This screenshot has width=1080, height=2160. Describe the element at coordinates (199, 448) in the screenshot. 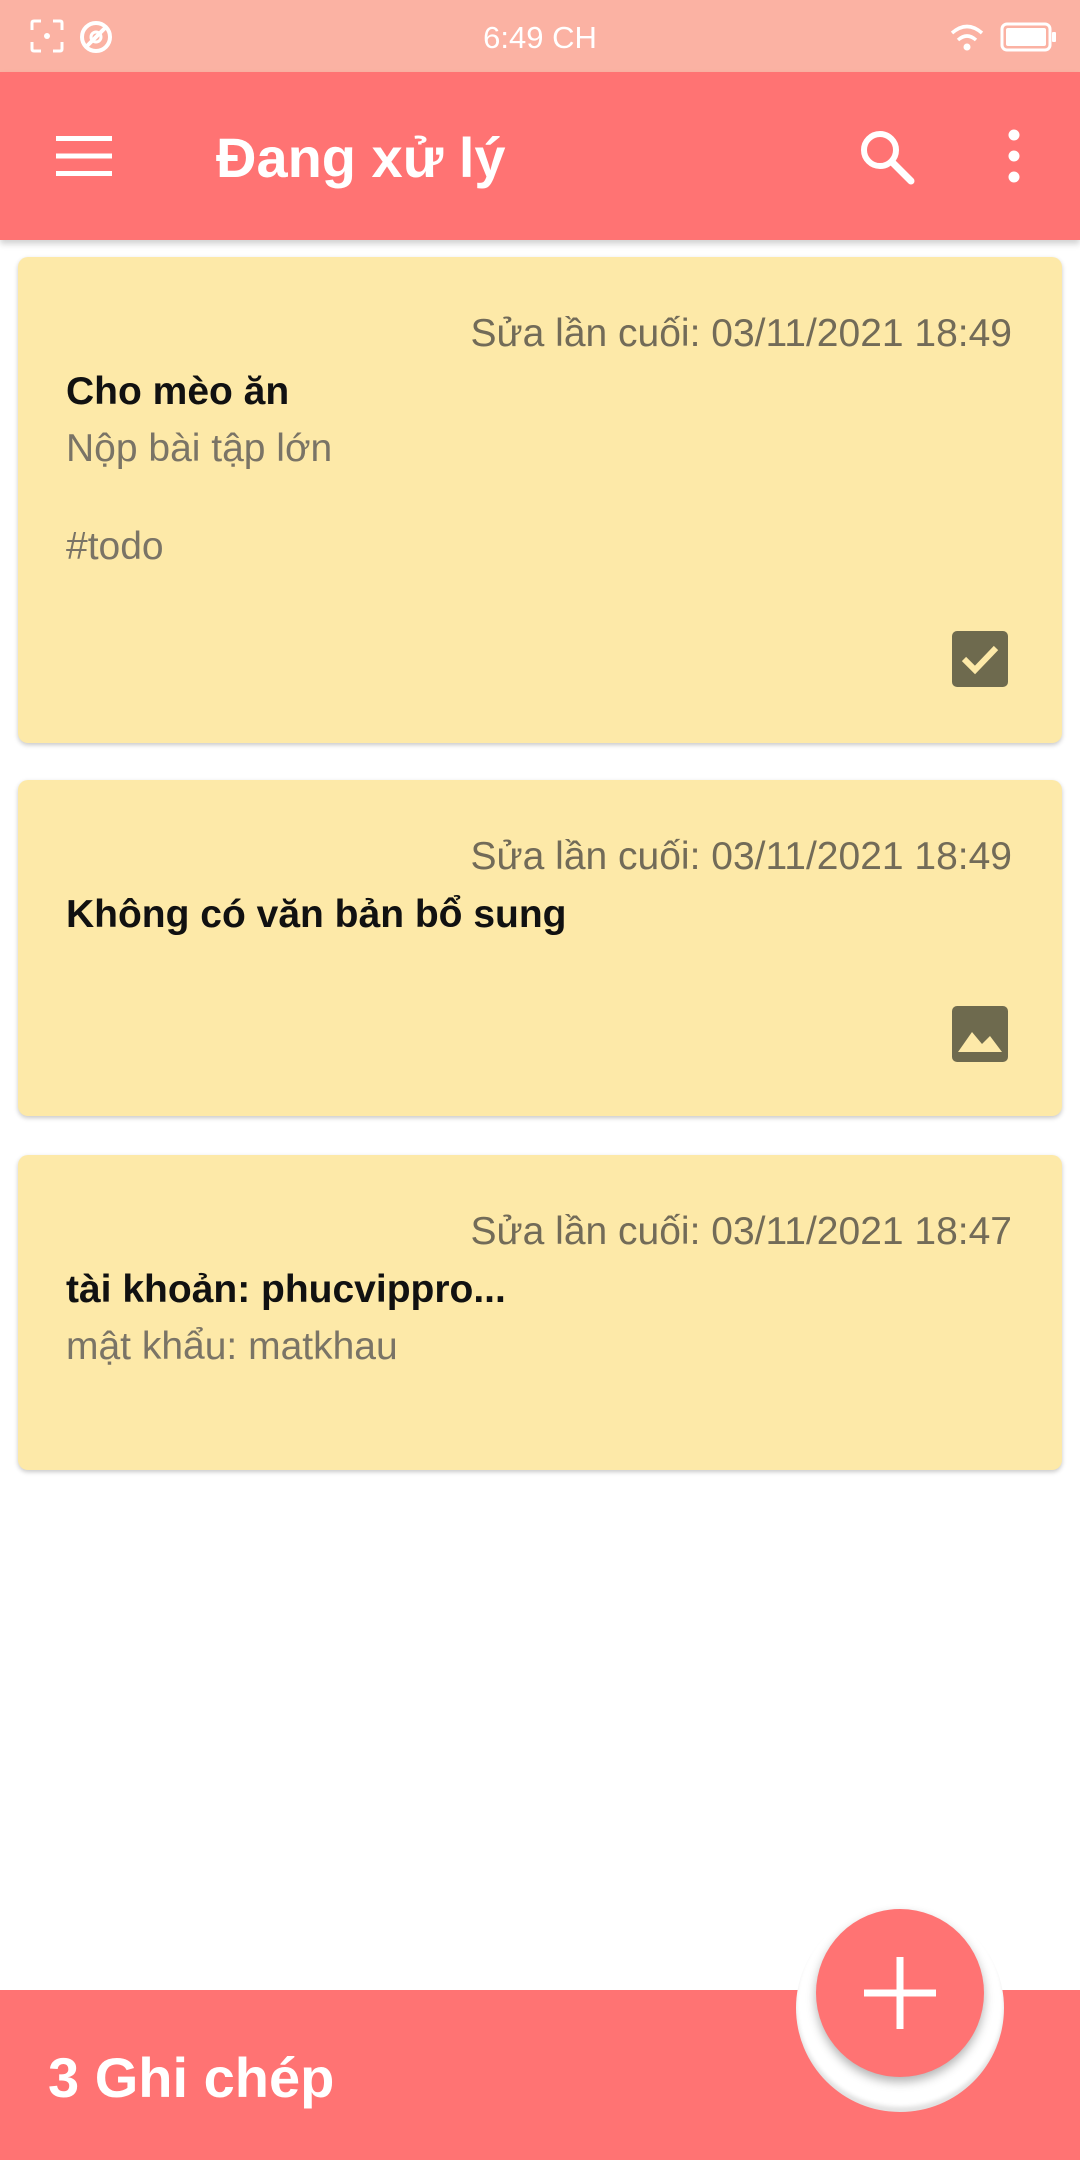

I see `note-body: Nộp bài tập lớn` at that location.